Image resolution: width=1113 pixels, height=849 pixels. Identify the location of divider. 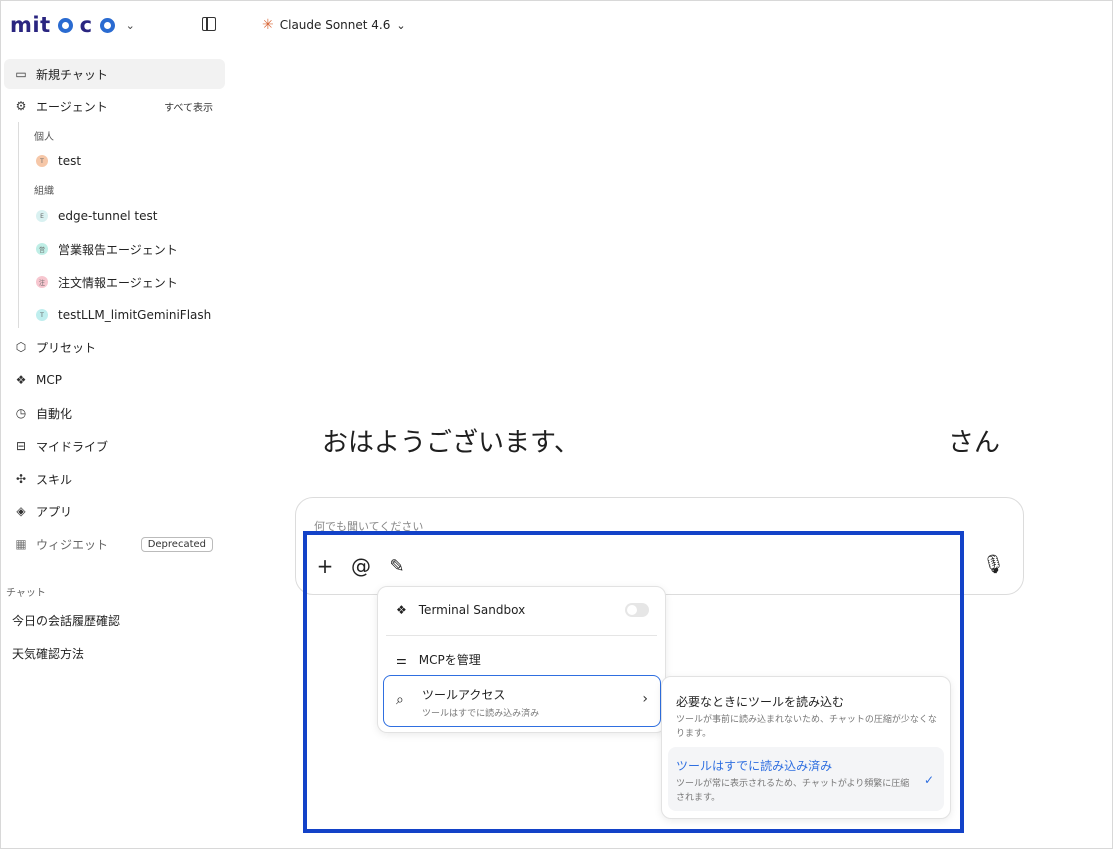
(521, 635).